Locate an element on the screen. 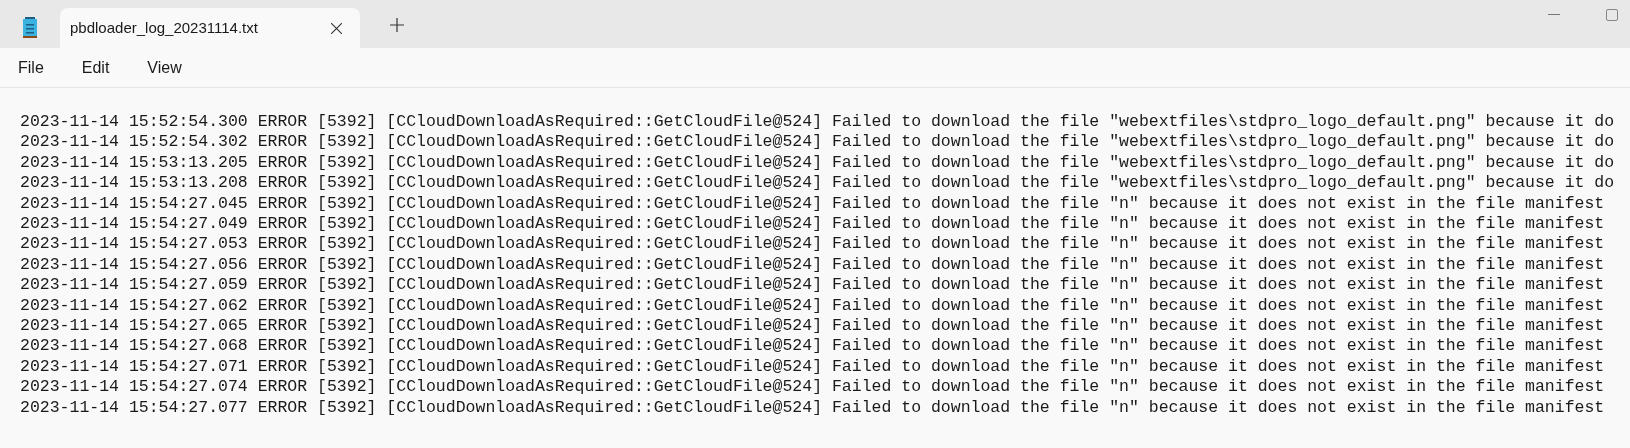 The width and height of the screenshot is (1630, 448). log-line: 2023-11-14 15:54:27.077 ERROR [5392] [CCloudDownloadAsRequired::GetCloudFile@524] Failed to download the file "n" because it does not exist in the file manifest is located at coordinates (812, 408).